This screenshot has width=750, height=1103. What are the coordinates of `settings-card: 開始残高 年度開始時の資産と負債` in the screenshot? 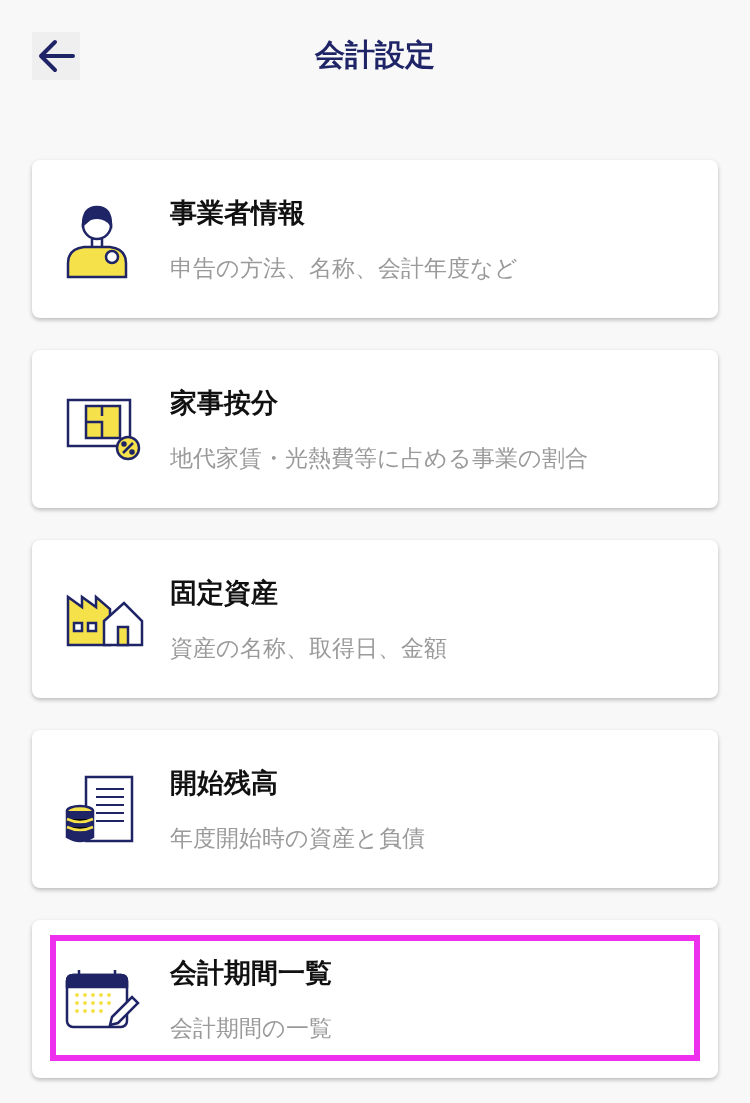 It's located at (375, 809).